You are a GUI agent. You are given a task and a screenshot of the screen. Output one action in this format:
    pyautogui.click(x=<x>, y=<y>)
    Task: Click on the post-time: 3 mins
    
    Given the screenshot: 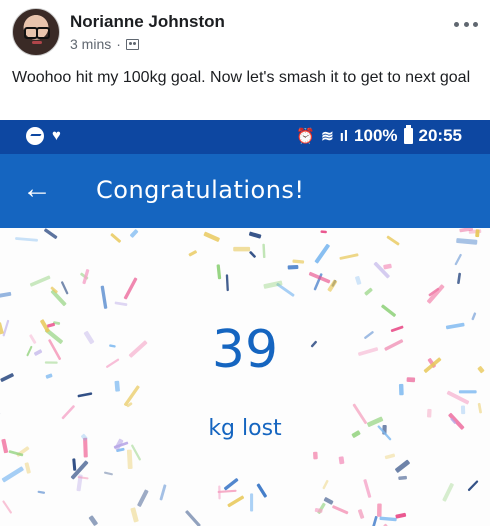 What is the action you would take?
    pyautogui.click(x=90, y=44)
    